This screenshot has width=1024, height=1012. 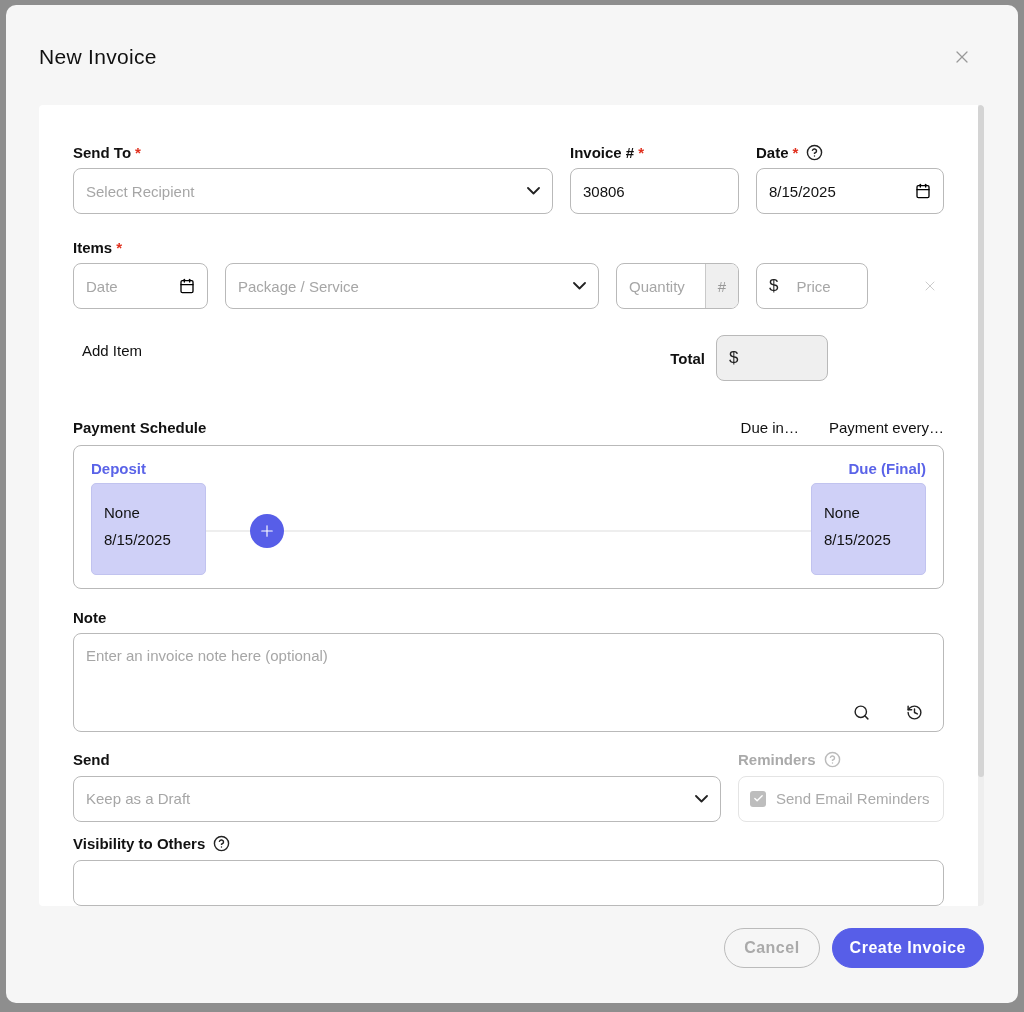 I want to click on field-placeholder: Keep as a Draft, so click(x=139, y=799).